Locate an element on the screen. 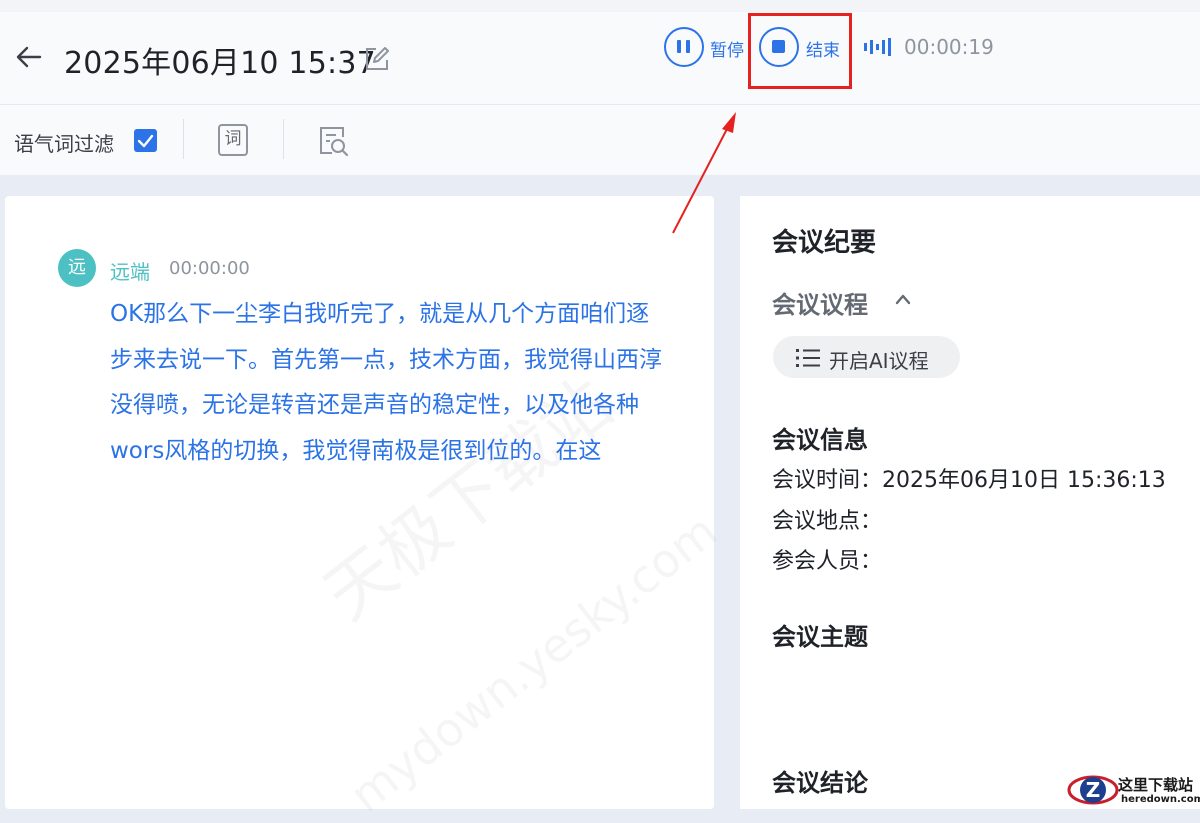 The image size is (1200, 823). speaker-name: 远端 is located at coordinates (130, 272).